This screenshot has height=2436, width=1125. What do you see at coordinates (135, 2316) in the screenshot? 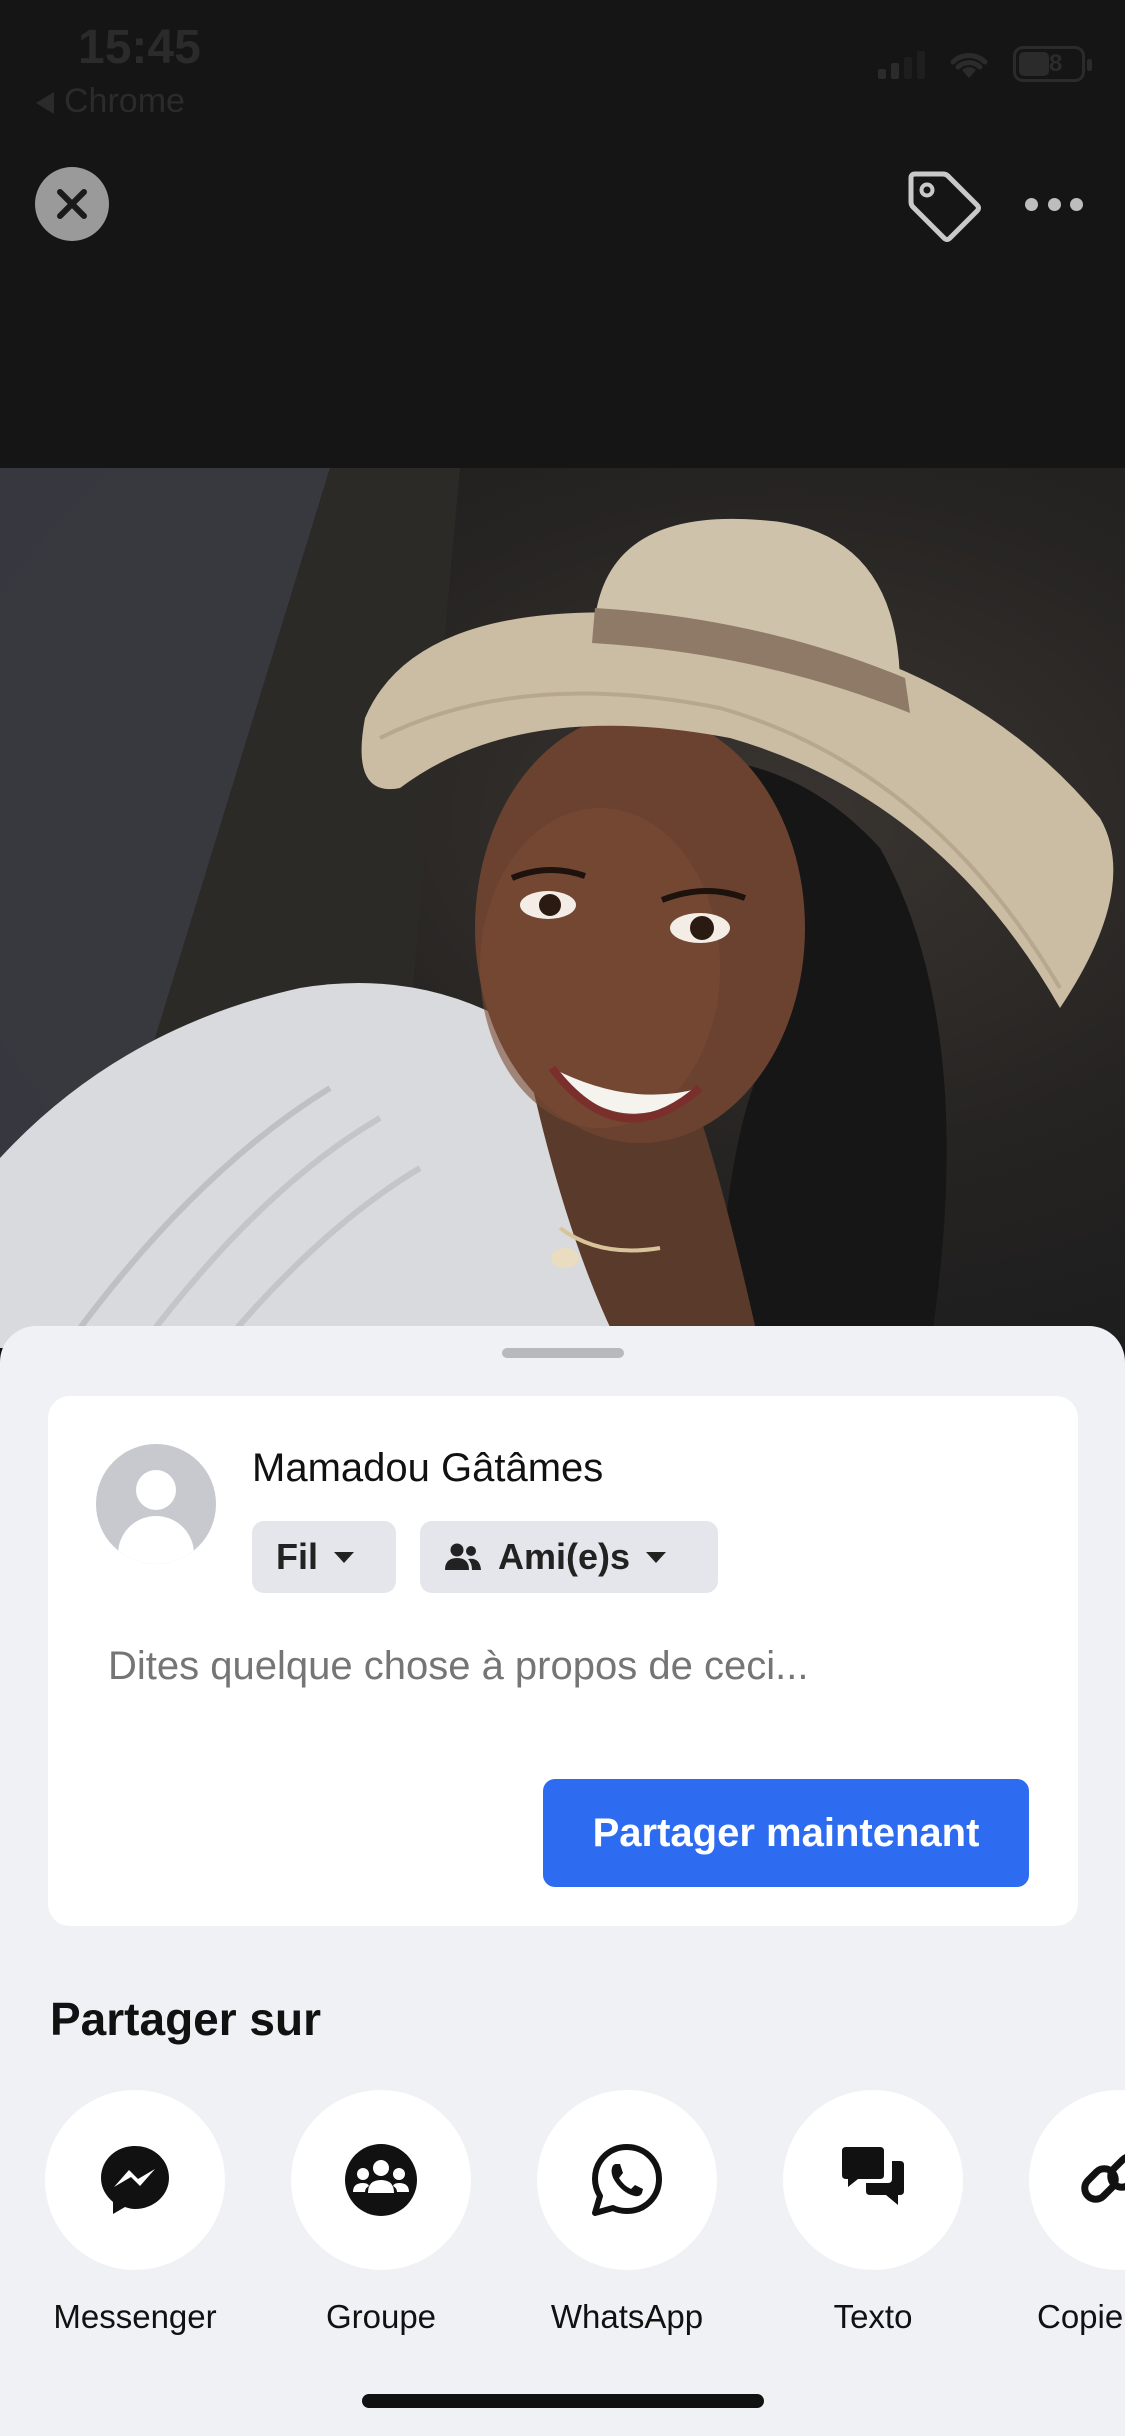
I see `share-target-label: Messenger` at bounding box center [135, 2316].